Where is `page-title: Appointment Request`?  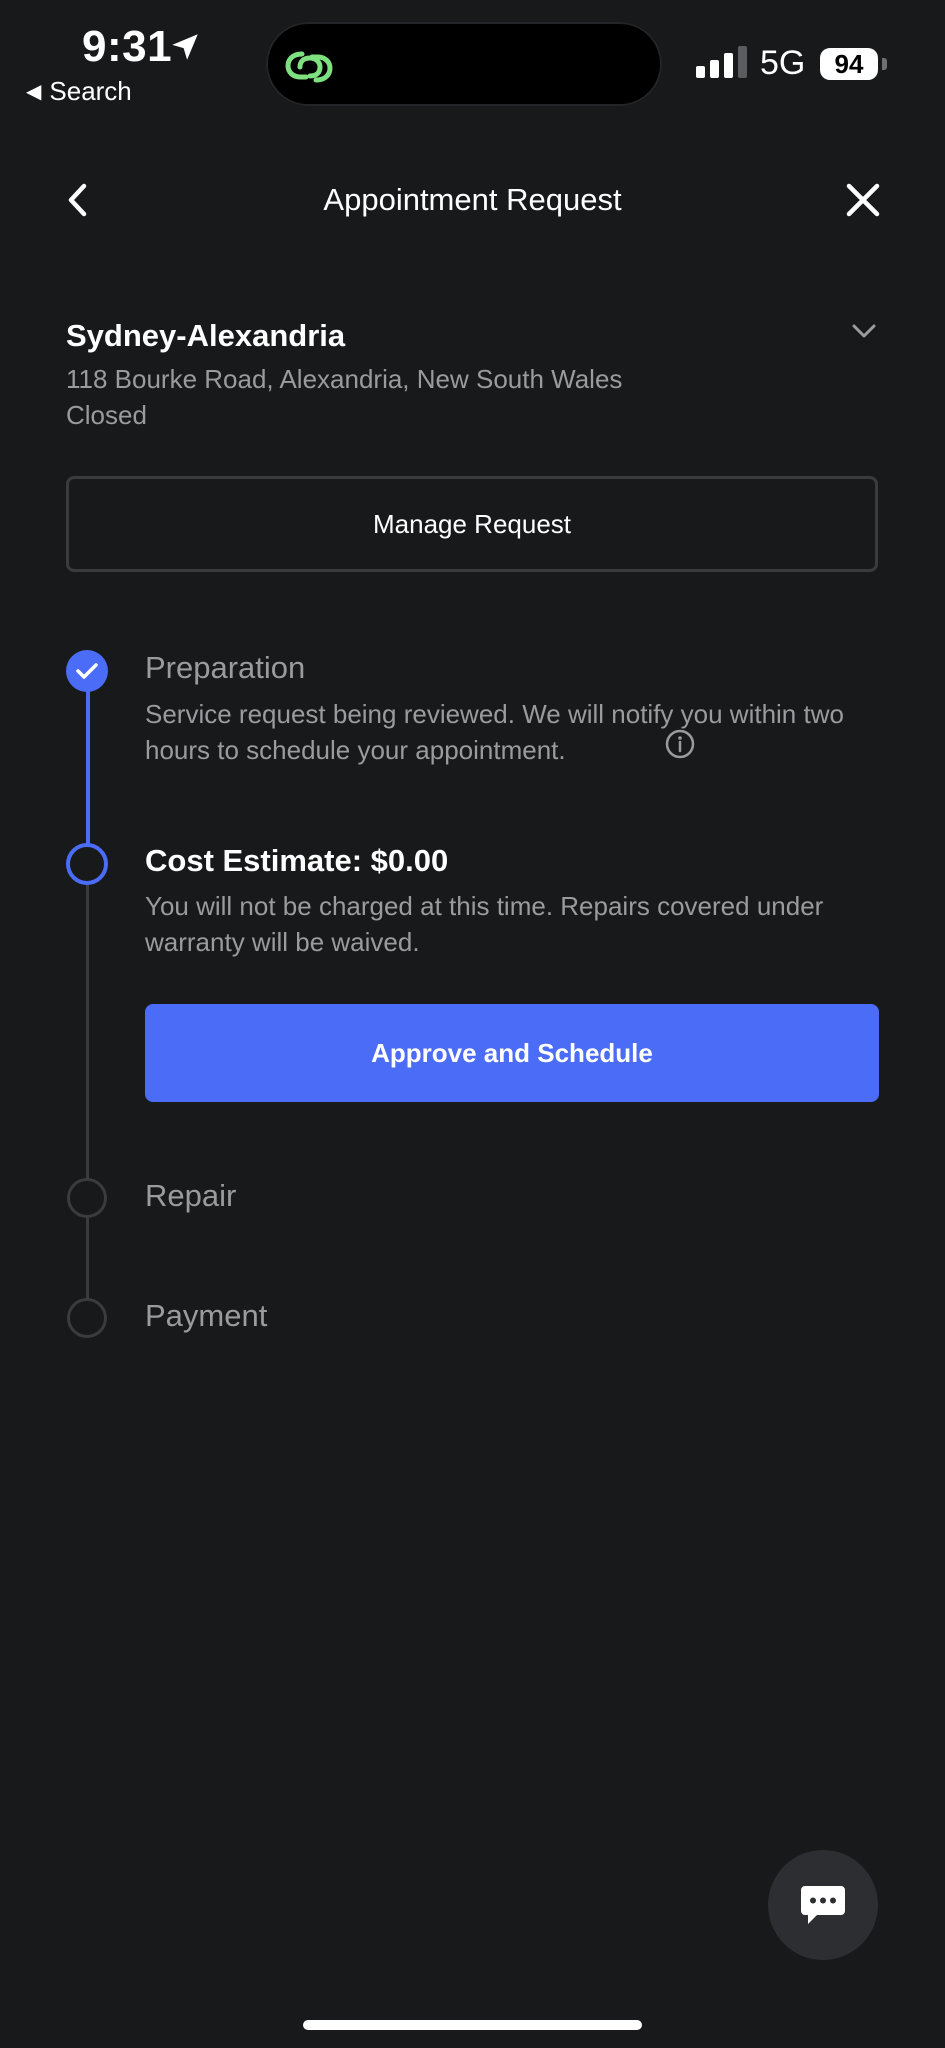 page-title: Appointment Request is located at coordinates (472, 199).